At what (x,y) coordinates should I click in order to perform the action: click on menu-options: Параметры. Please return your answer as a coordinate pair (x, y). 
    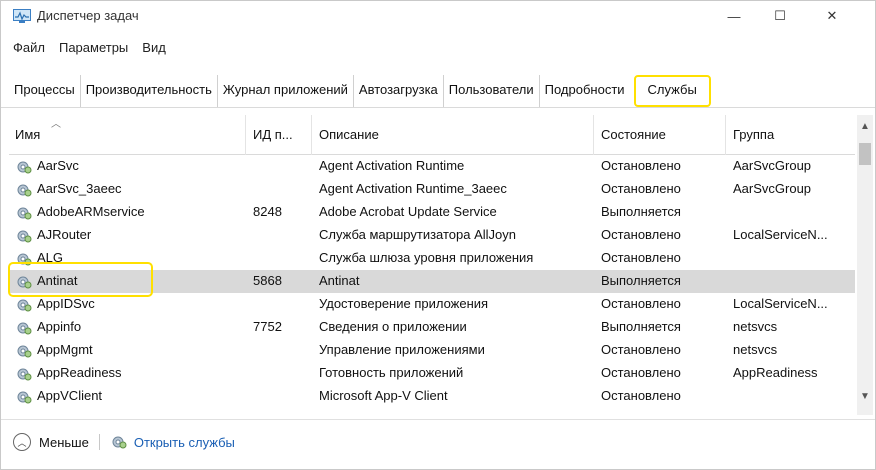
    Looking at the image, I should click on (94, 48).